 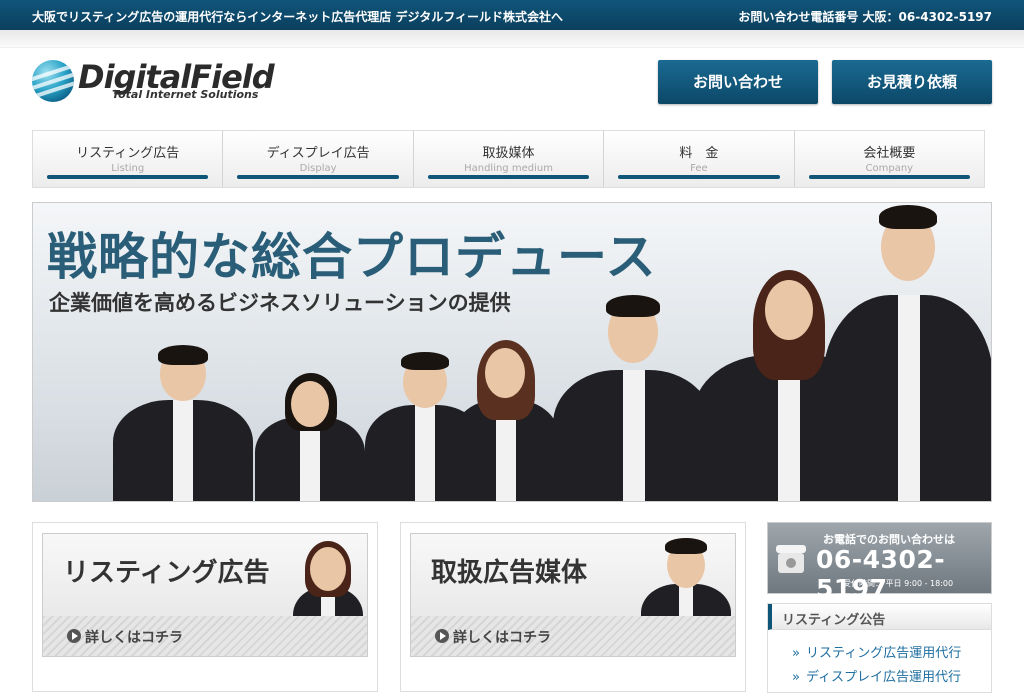 I want to click on listing-more-link: 詳しくはコチラ, so click(x=205, y=636).